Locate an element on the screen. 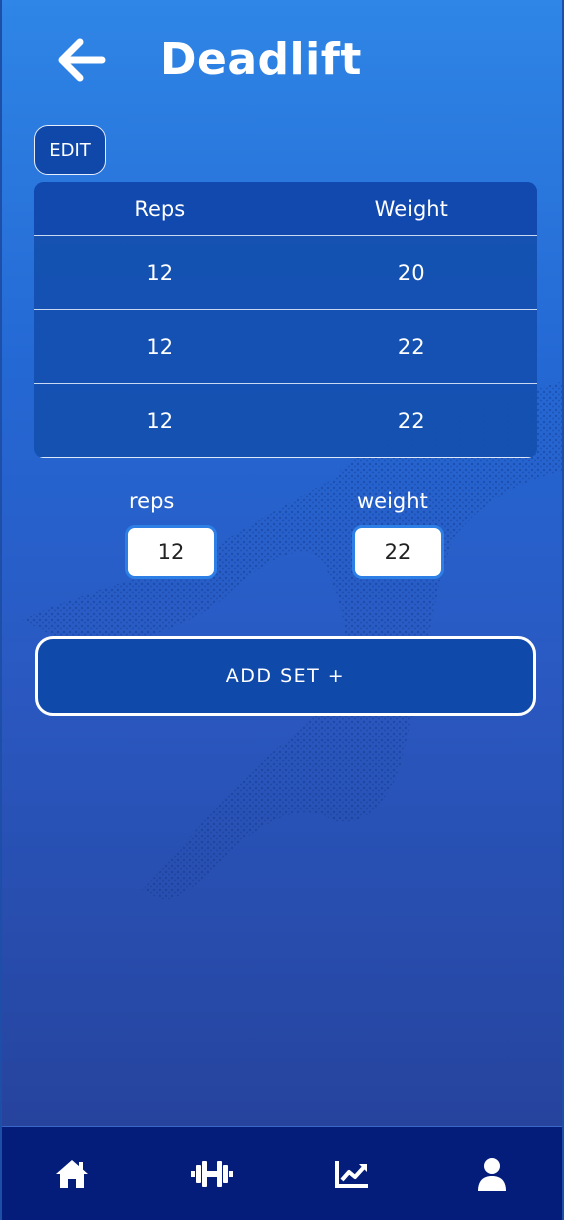  reps-input is located at coordinates (171, 552).